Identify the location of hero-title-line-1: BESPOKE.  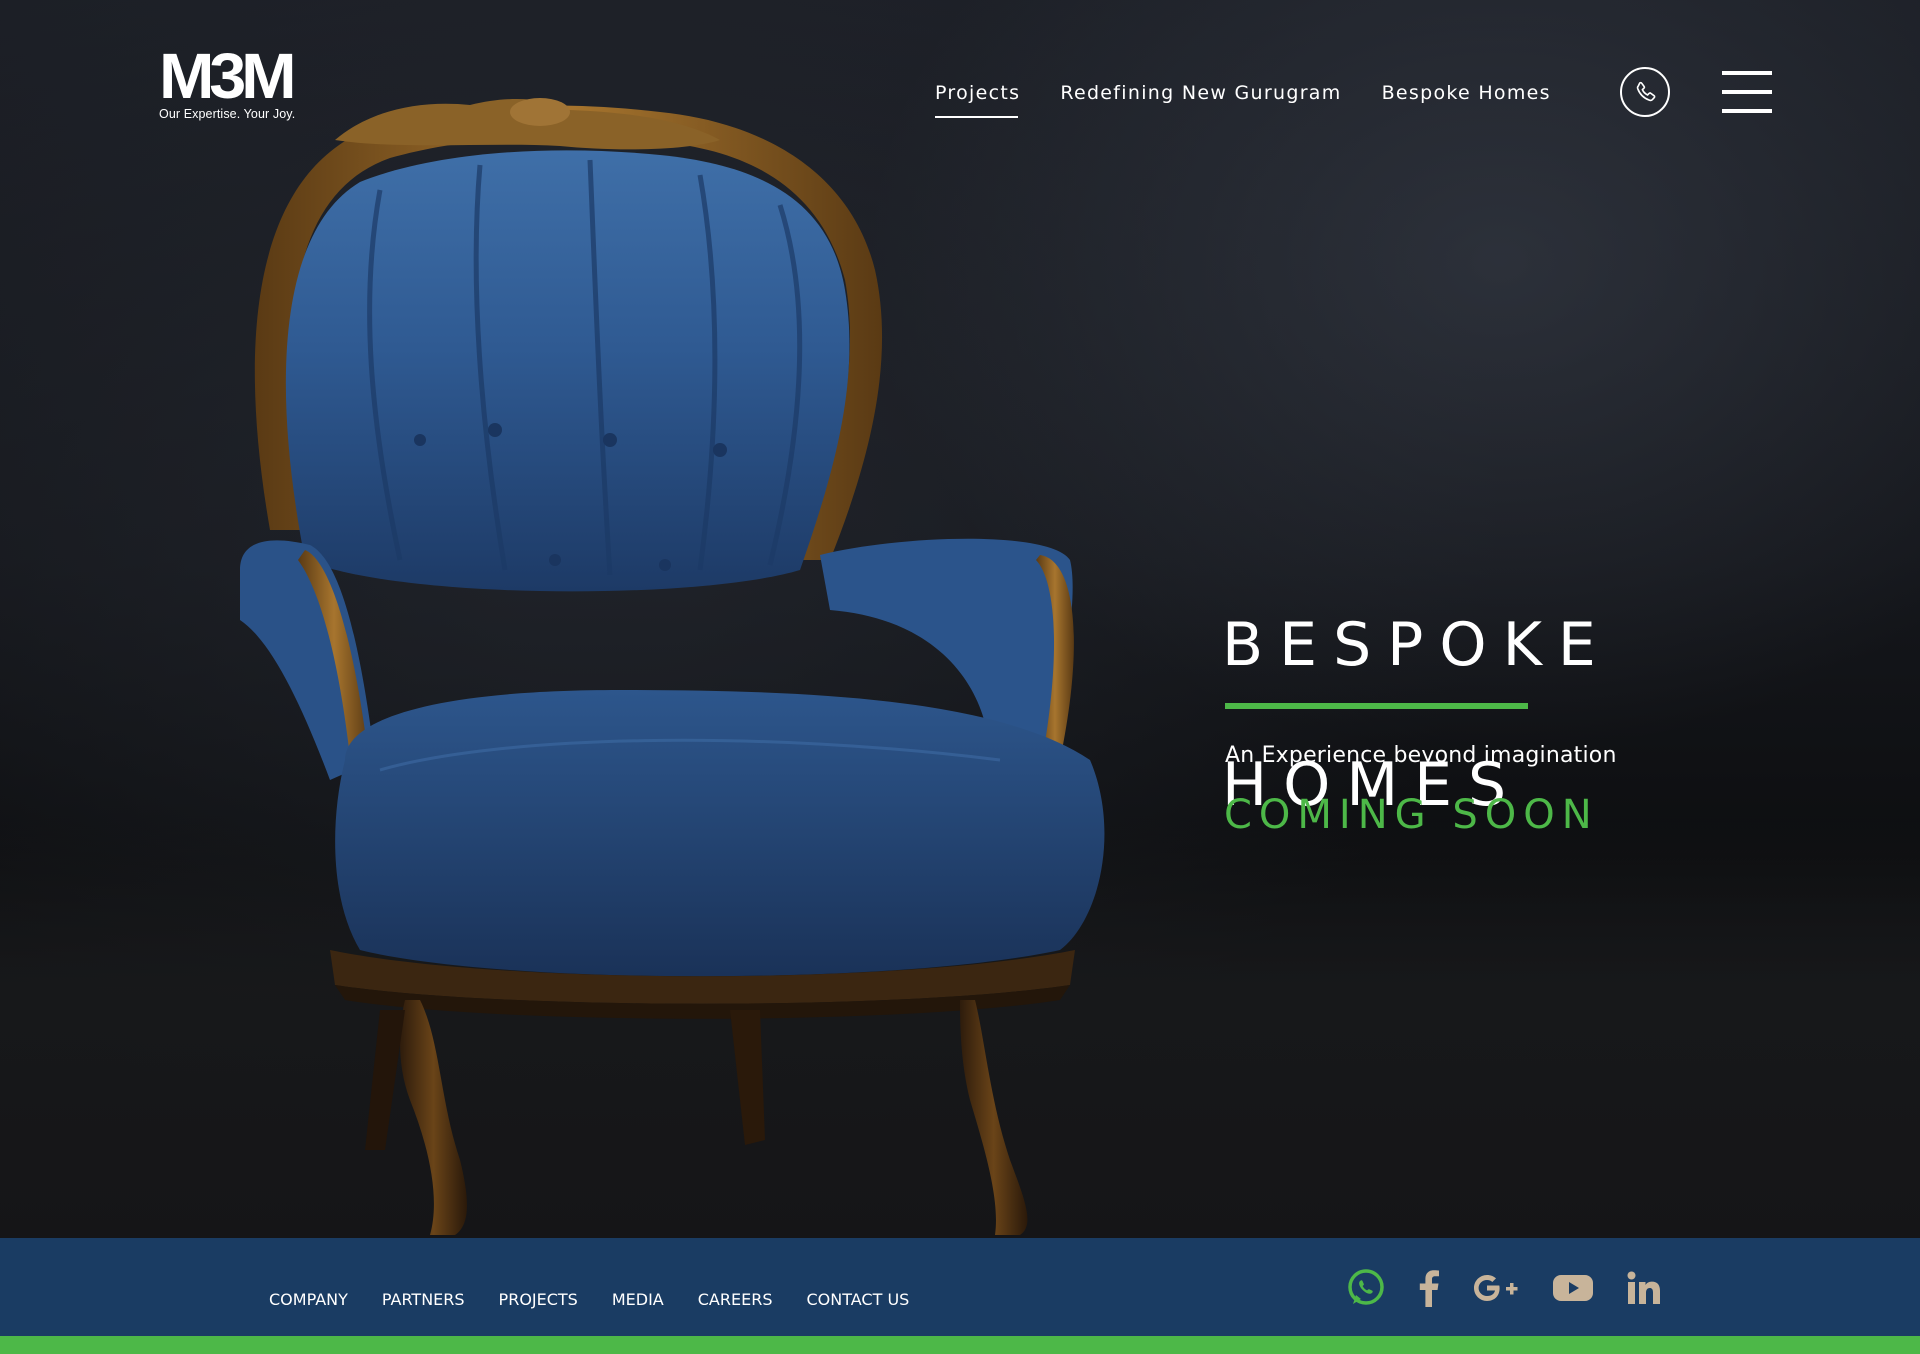
(1417, 645).